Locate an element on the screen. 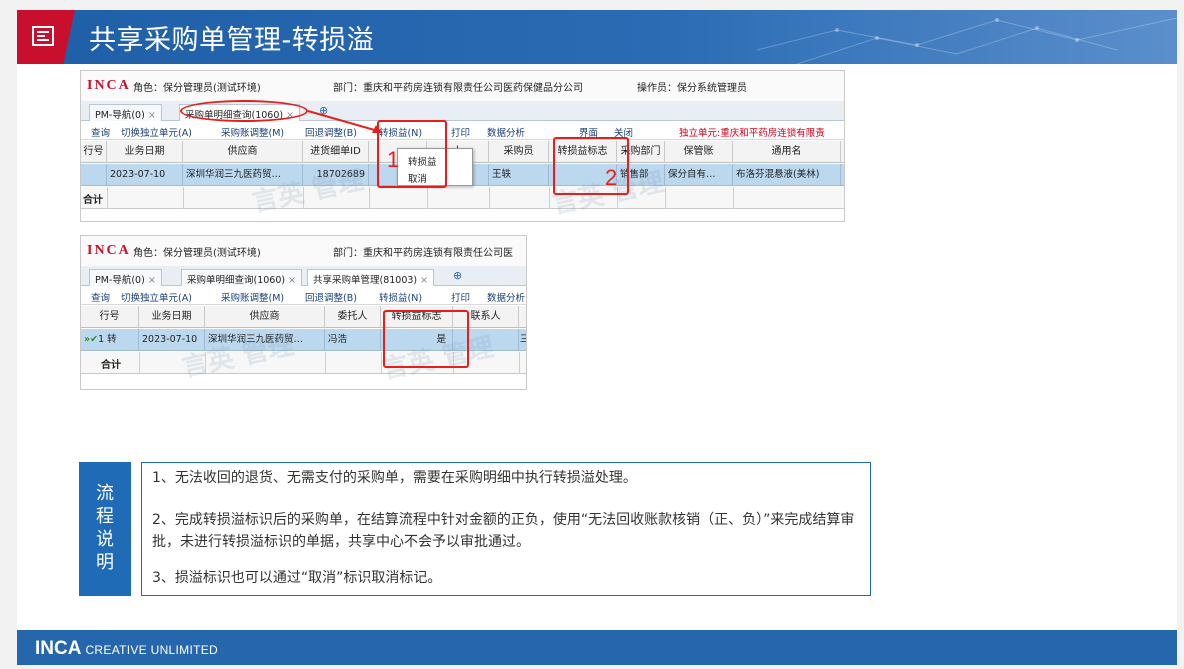 This screenshot has width=1184, height=669. page-title: 共享采购单管理-转损溢 is located at coordinates (232, 40).